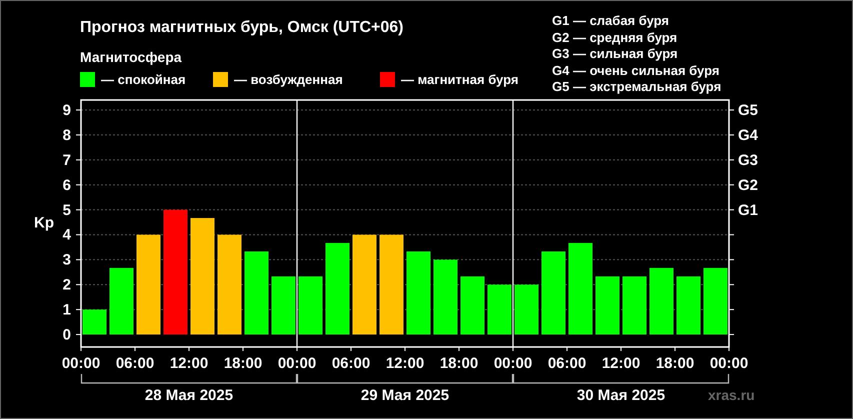  I want to click on date-label: 29 Мая 2025, so click(405, 395).